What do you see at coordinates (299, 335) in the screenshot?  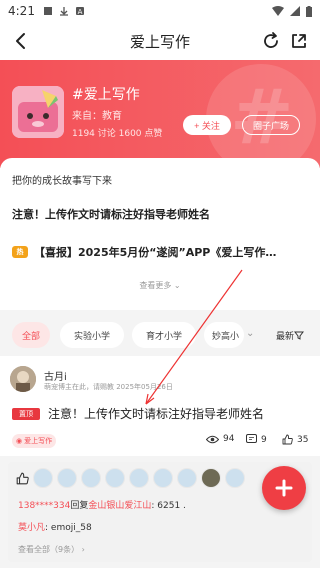 I see `filter-icon` at bounding box center [299, 335].